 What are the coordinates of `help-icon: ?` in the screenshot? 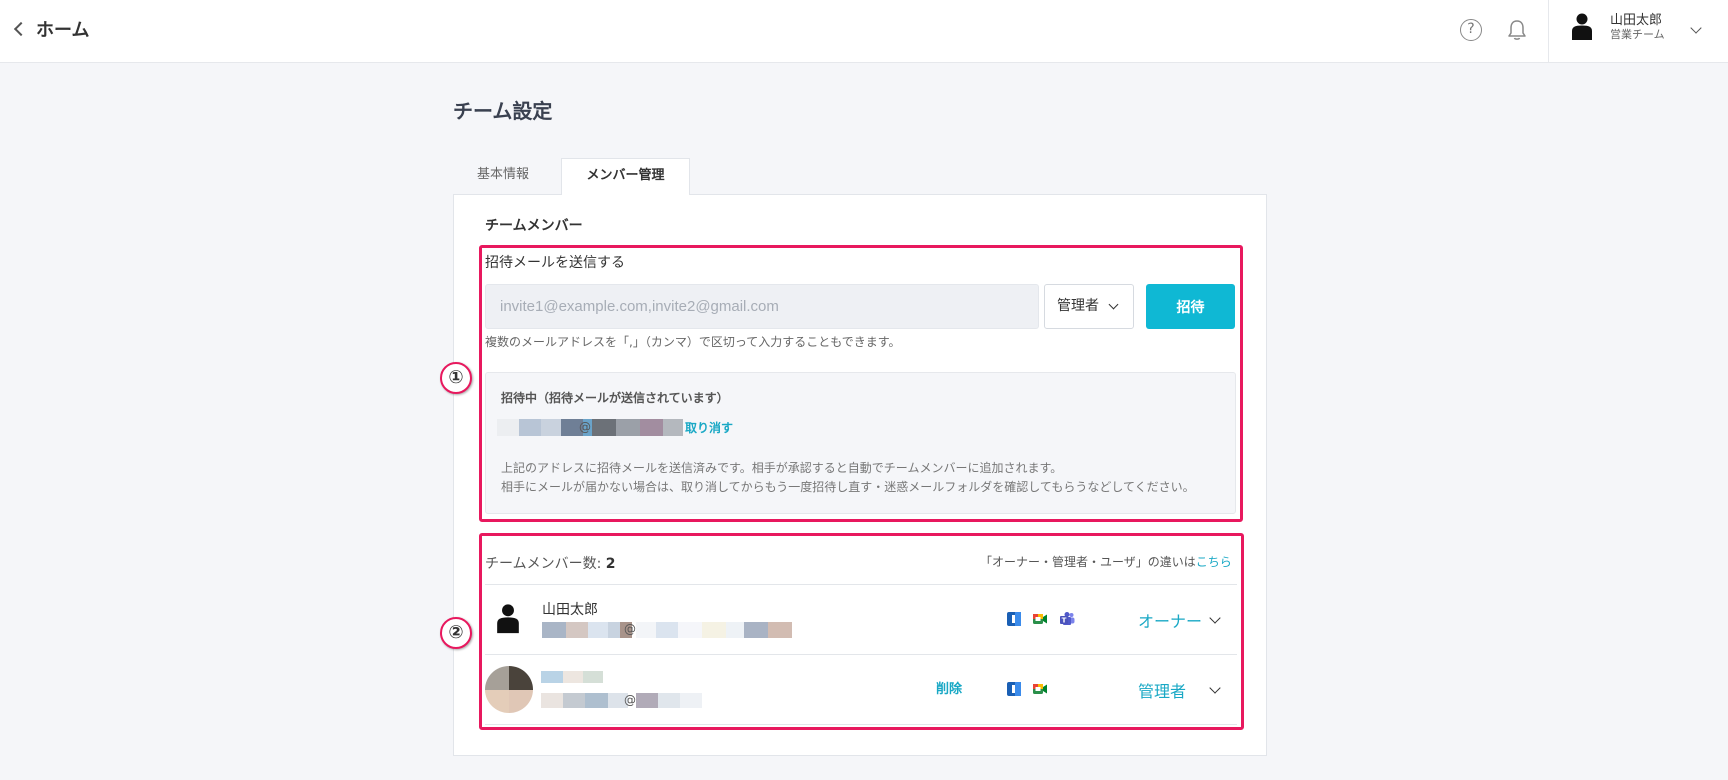 It's located at (1471, 30).